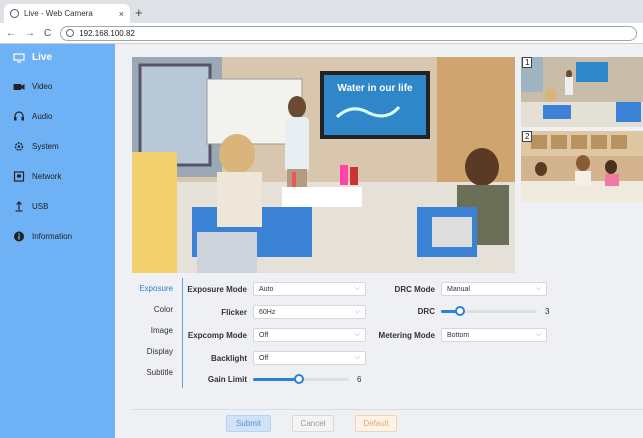 The width and height of the screenshot is (643, 438). I want to click on sidebar-item-video: Video, so click(57, 86).